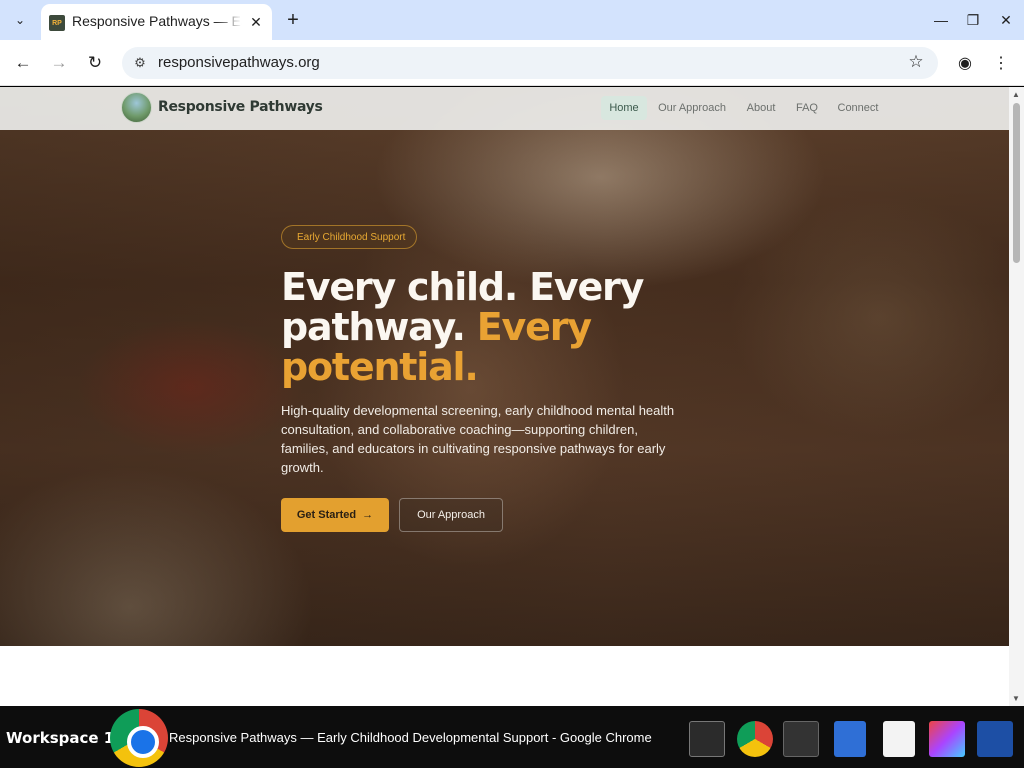 The image size is (1024, 768). Describe the element at coordinates (624, 108) in the screenshot. I see `nav-home: Home` at that location.